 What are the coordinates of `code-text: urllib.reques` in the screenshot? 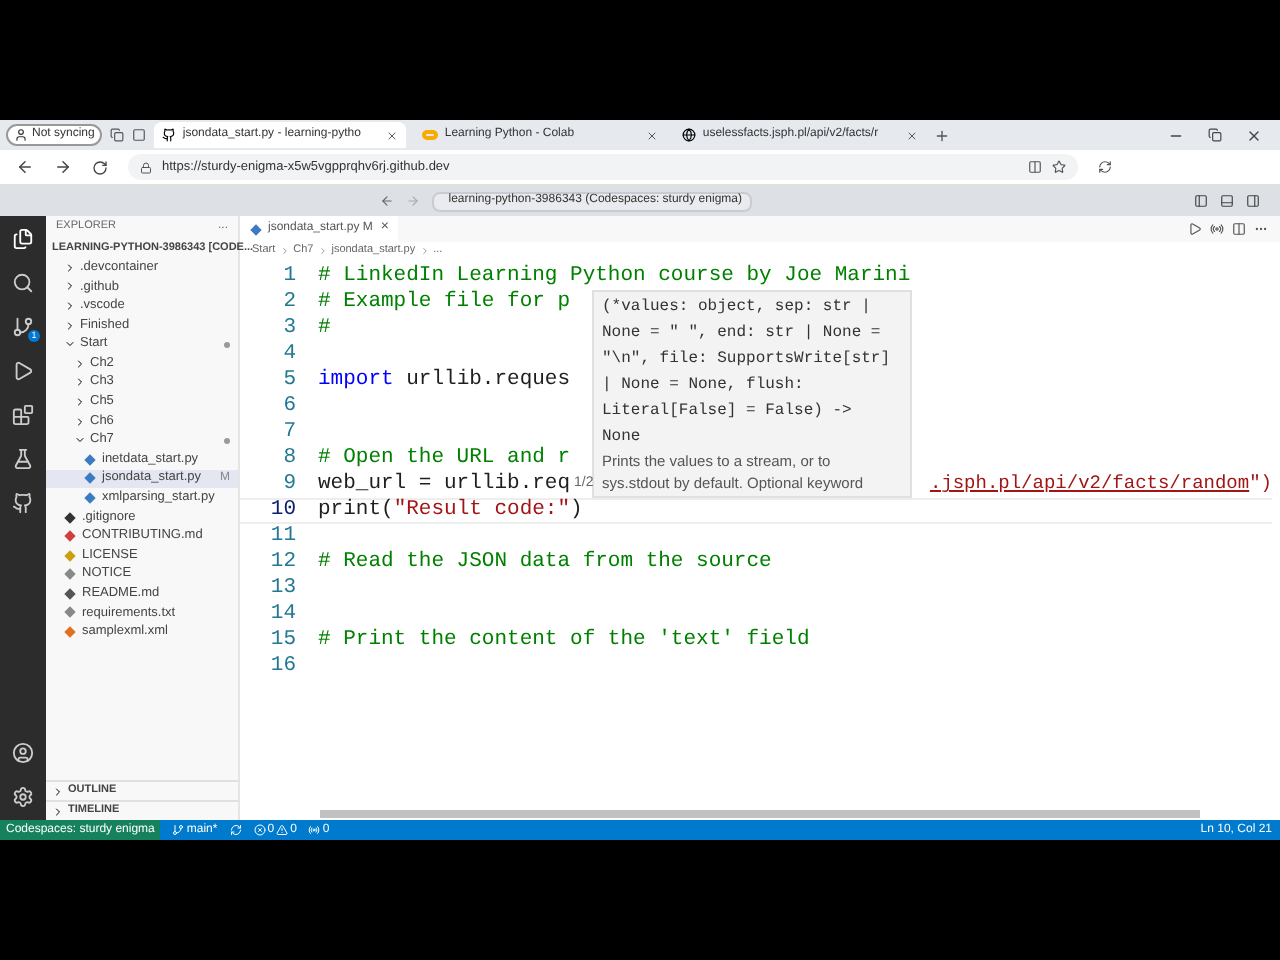 It's located at (487, 380).